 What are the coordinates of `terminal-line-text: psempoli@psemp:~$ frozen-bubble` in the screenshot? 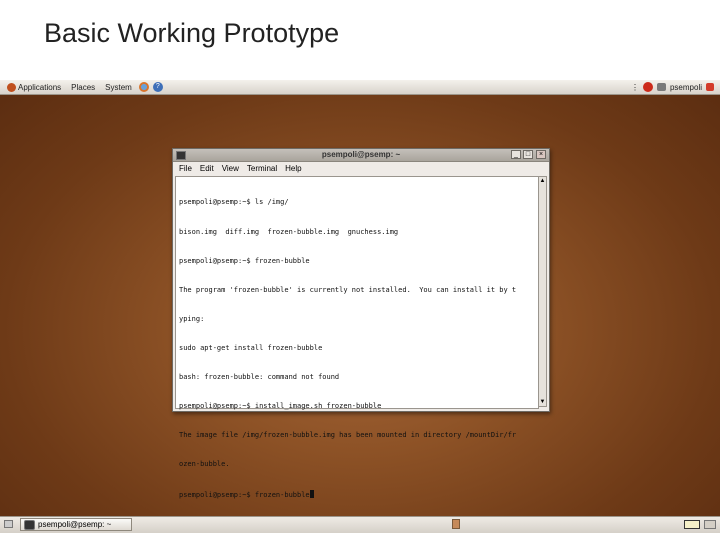 It's located at (244, 494).